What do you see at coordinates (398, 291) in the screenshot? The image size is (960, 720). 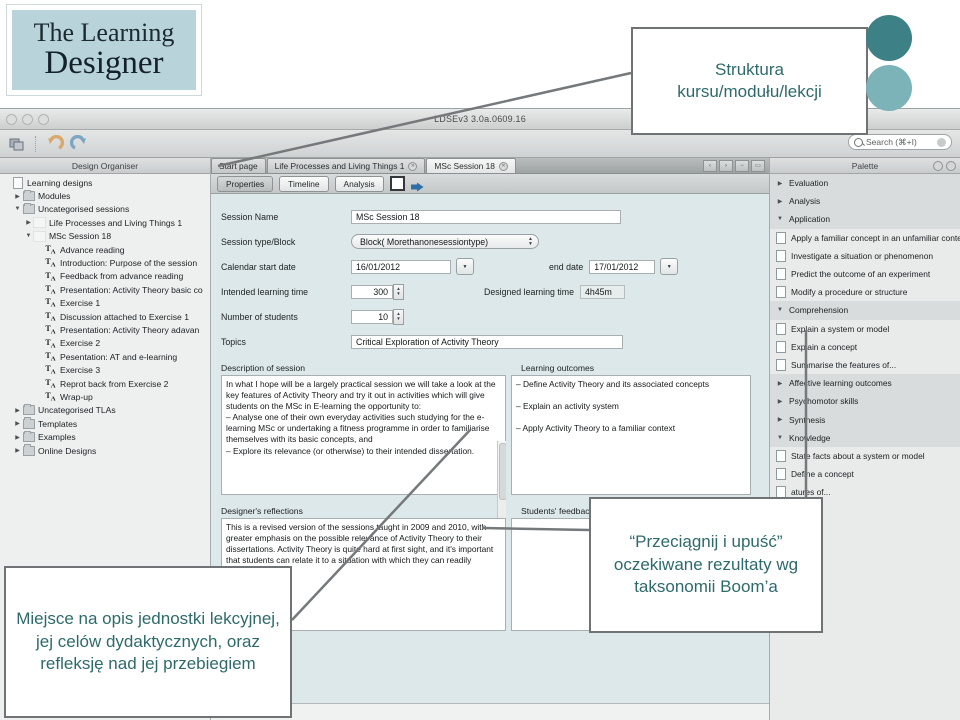 I see `intended-time-stepper: ▲ ▼` at bounding box center [398, 291].